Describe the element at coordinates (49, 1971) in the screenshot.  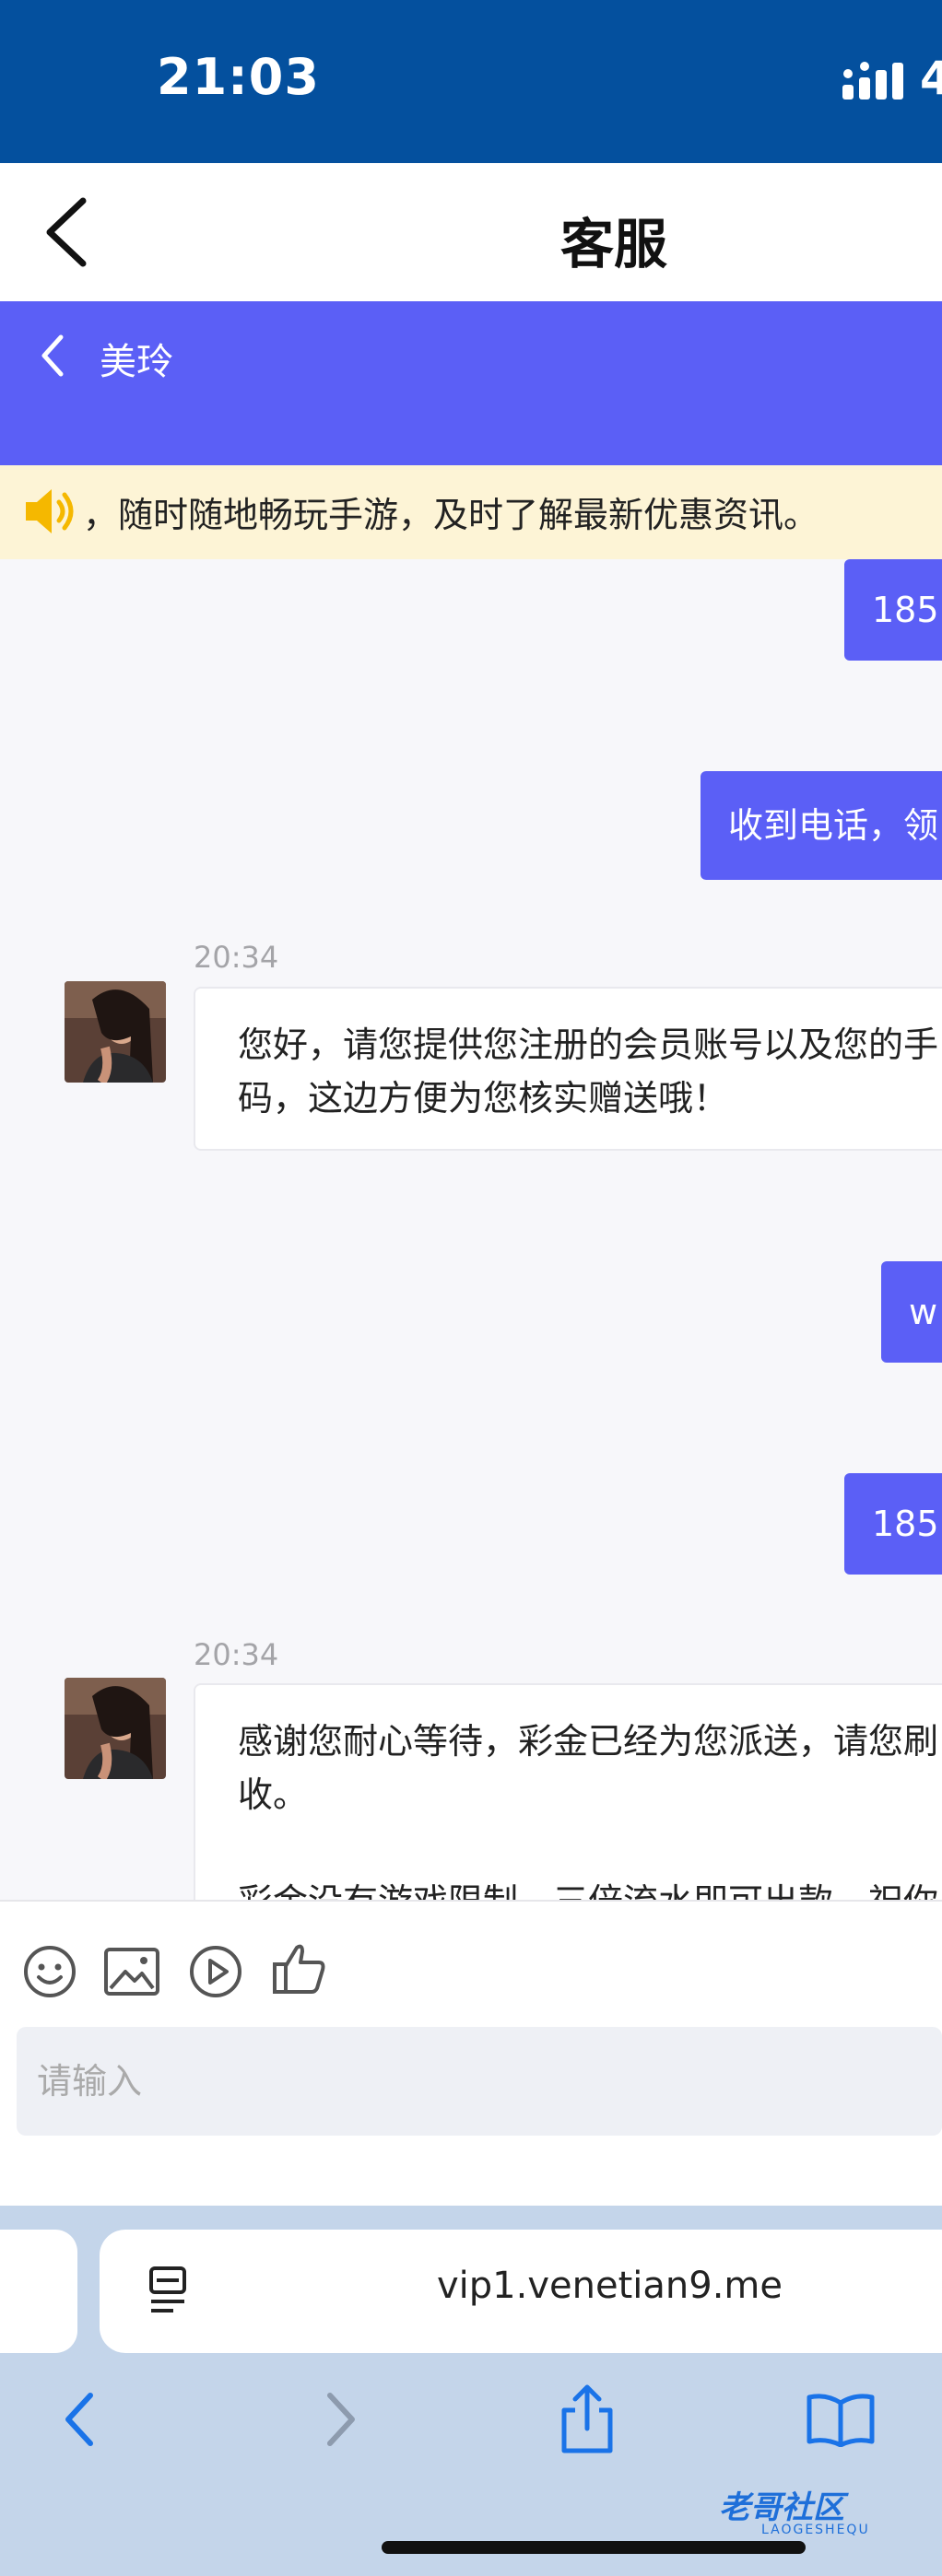
I see `emoji-icon` at that location.